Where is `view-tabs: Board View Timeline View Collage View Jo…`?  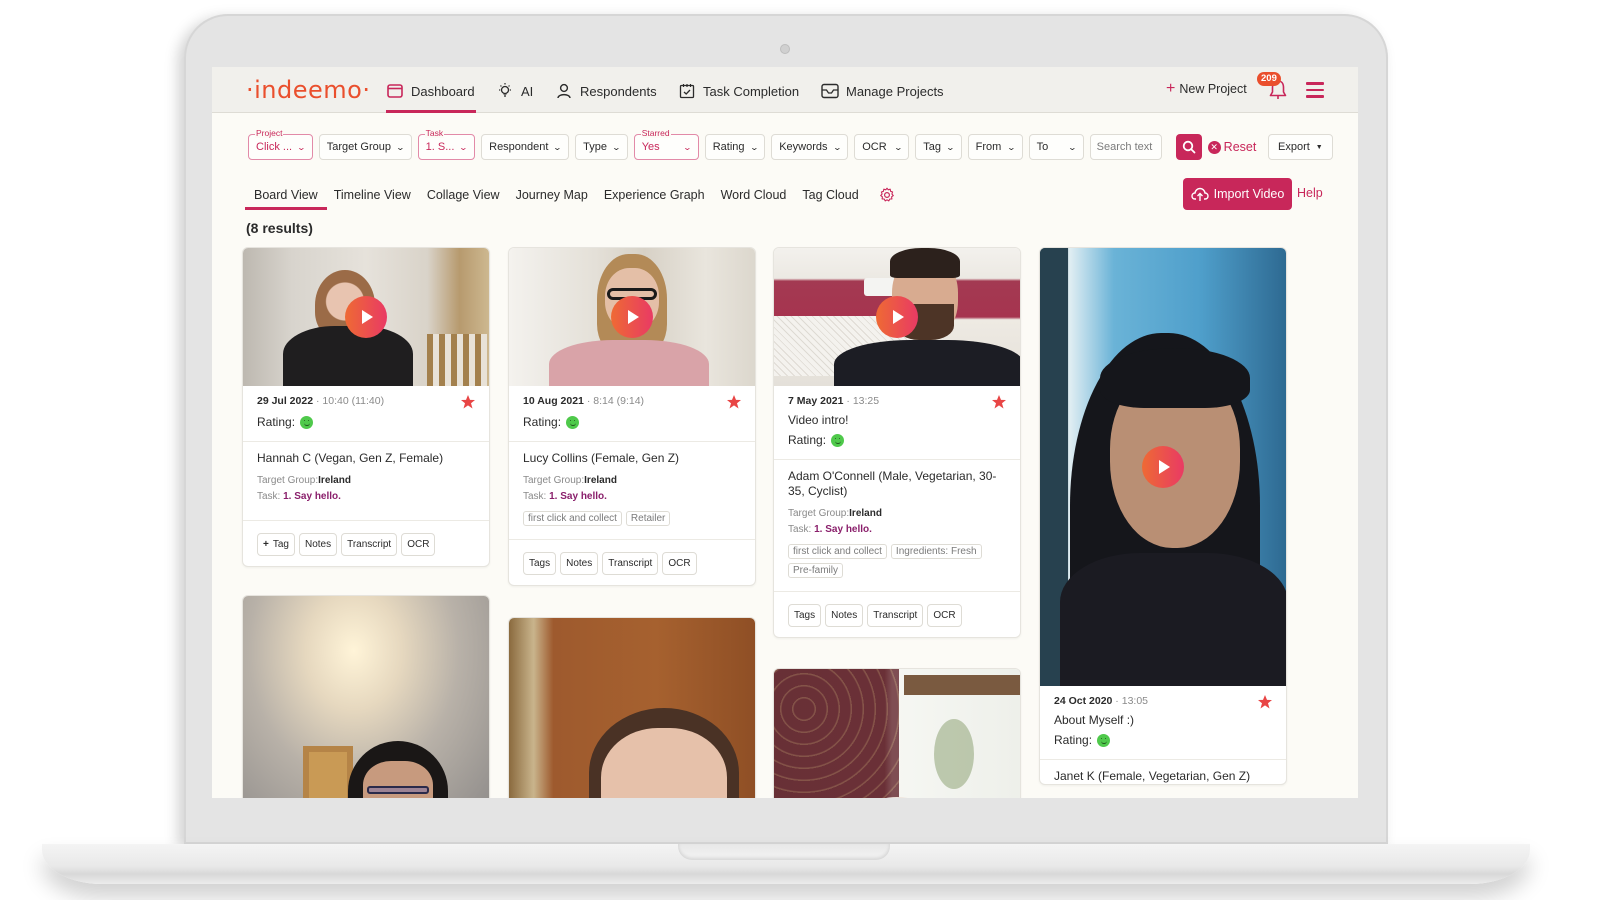
view-tabs: Board View Timeline View Collage View Jo… is located at coordinates (556, 195).